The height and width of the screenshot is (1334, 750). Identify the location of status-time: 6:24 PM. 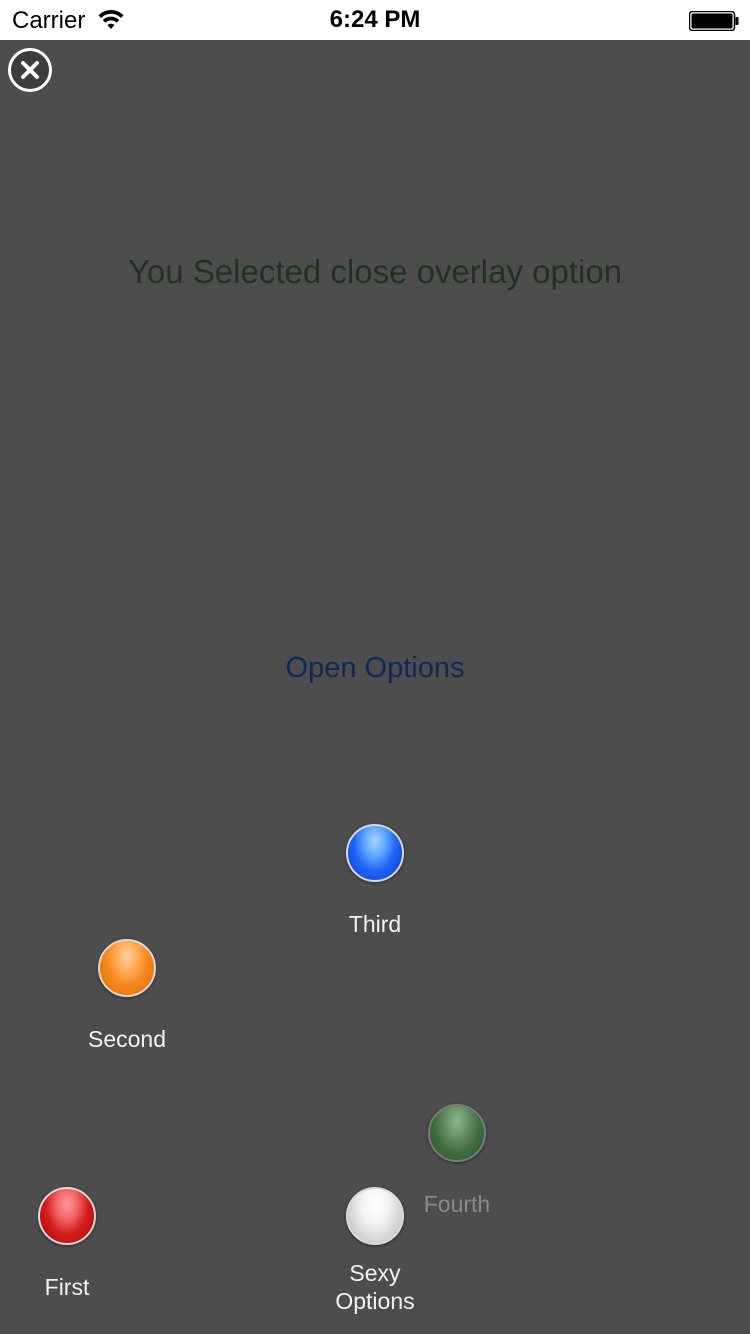
(375, 19).